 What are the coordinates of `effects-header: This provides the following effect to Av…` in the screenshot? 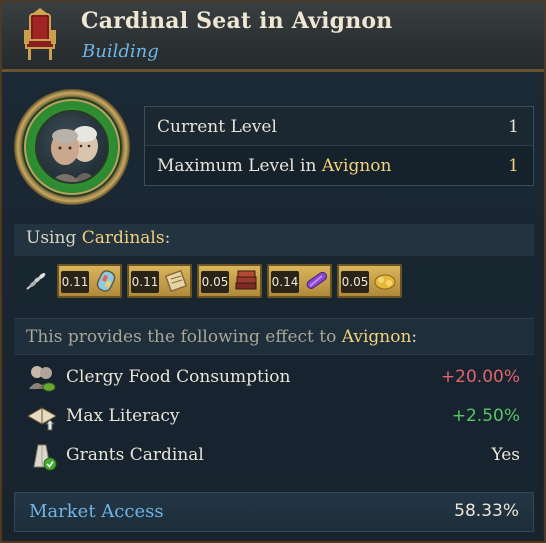 It's located at (274, 337).